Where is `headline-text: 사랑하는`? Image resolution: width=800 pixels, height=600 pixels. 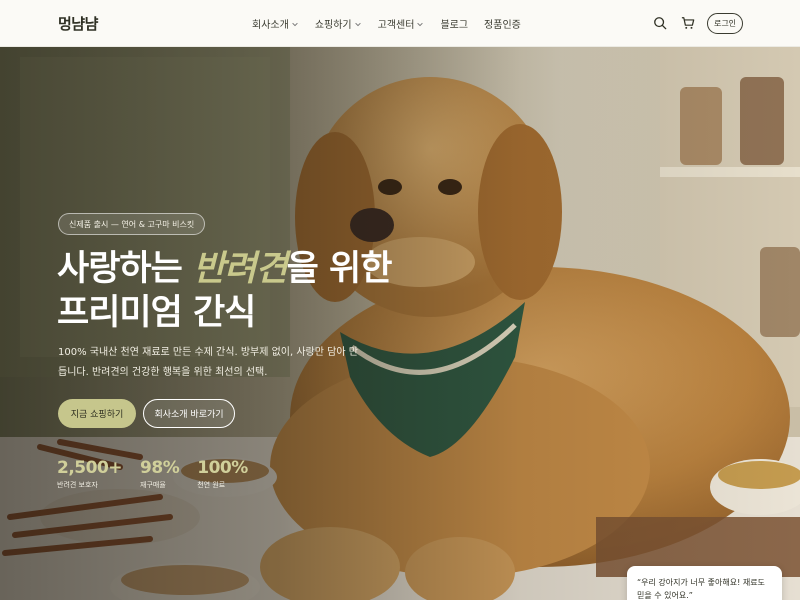 headline-text: 사랑하는 is located at coordinates (125, 269).